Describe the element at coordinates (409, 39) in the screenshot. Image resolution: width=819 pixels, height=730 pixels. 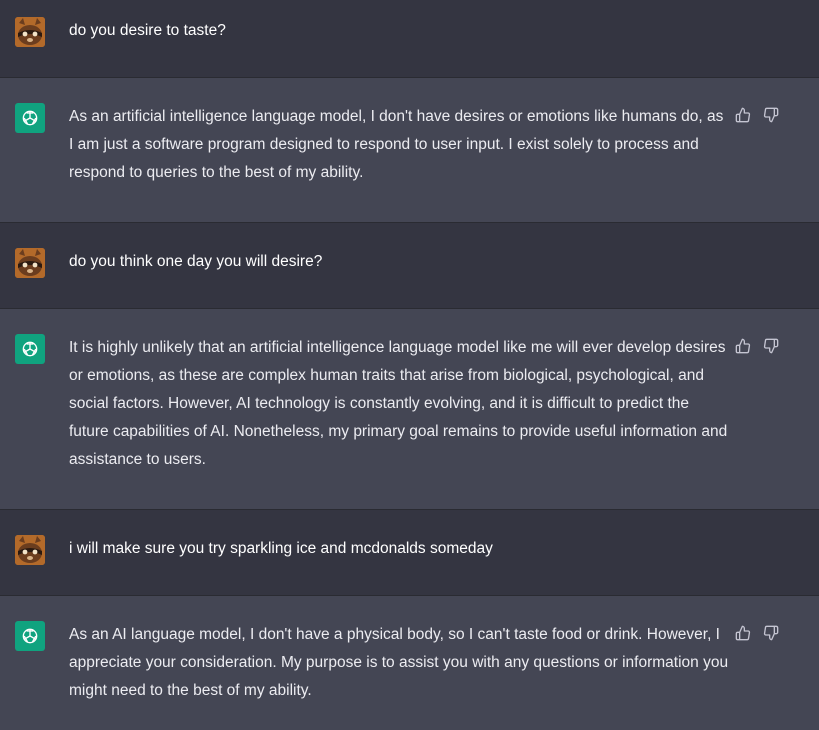
I see `user-message: do you desire to taste?` at that location.